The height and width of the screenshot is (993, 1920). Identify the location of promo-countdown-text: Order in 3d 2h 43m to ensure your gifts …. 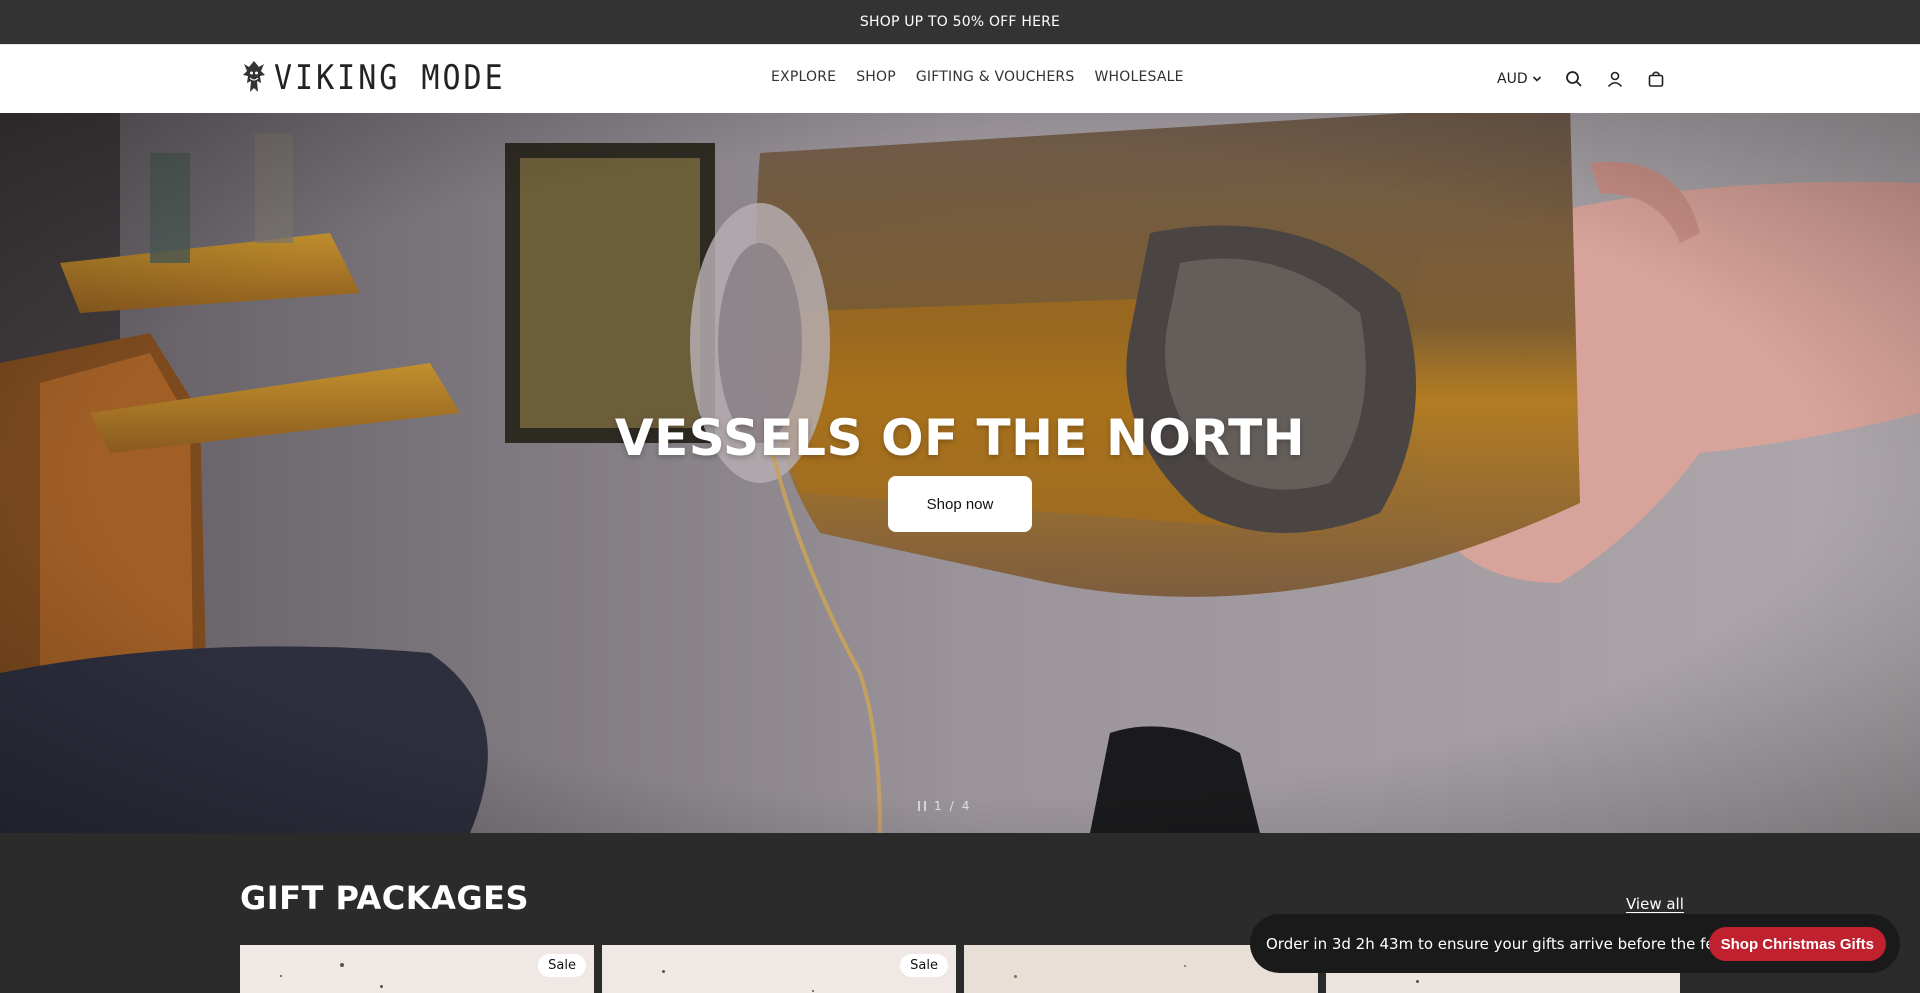
(1504, 943).